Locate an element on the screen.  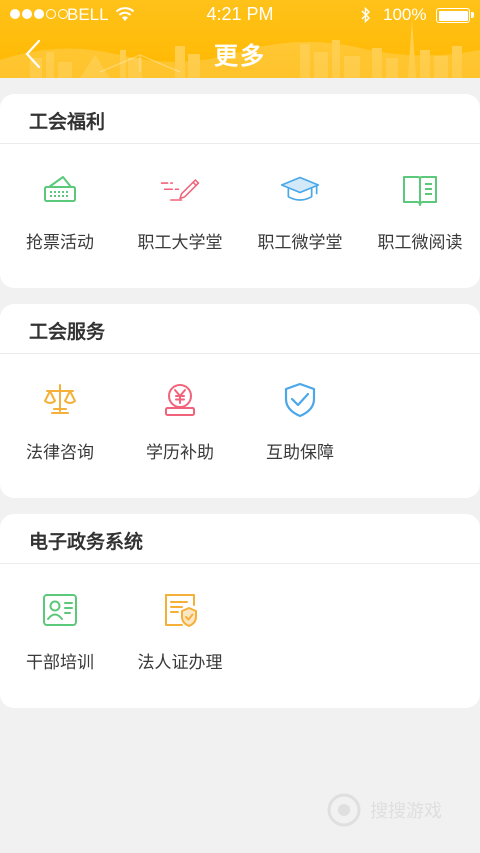
header-bar: BELL 4:21 PM 100% 更多 is located at coordinates (240, 39).